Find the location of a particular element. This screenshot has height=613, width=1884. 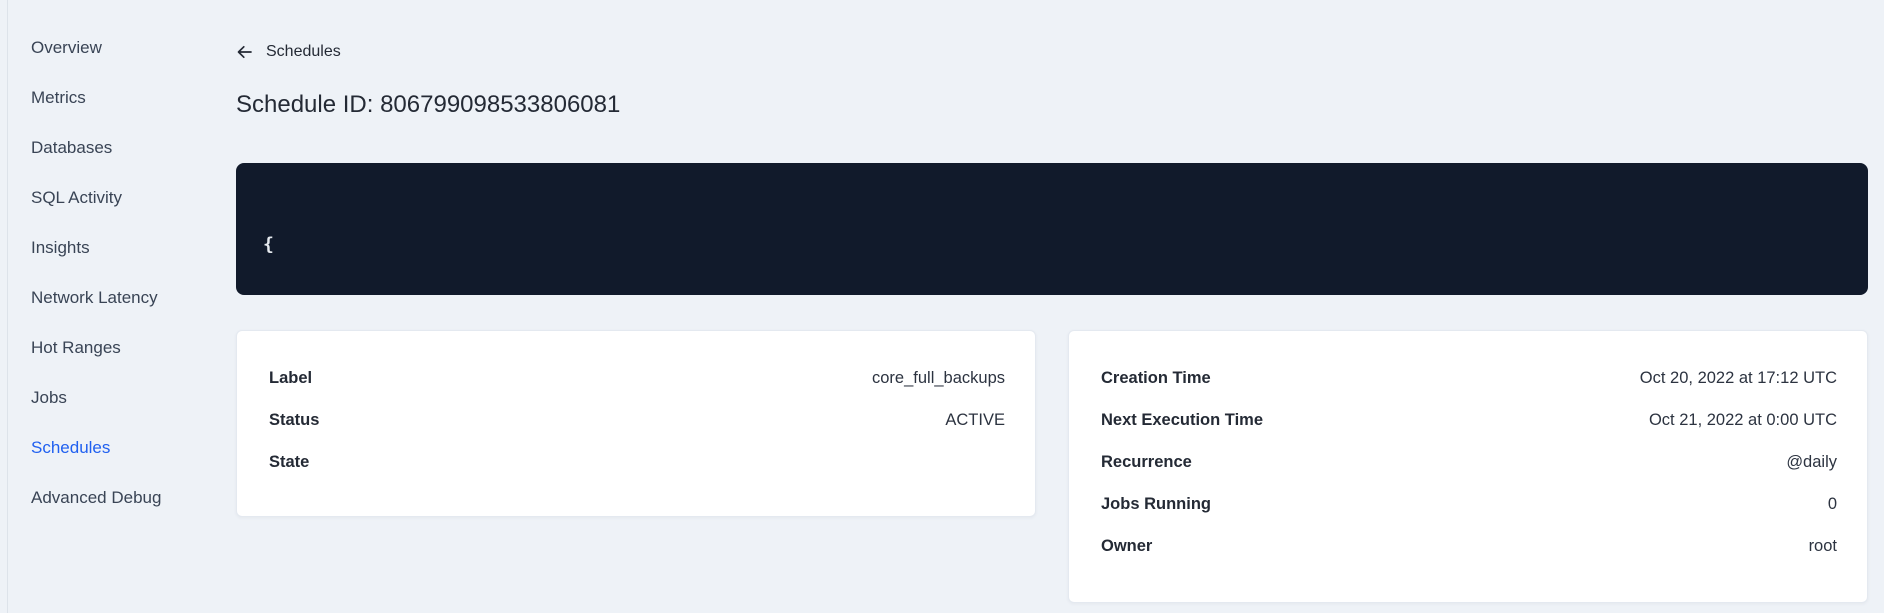

detail-row-value: Oct 20, 2022 at 17:12 UTC is located at coordinates (1738, 377).